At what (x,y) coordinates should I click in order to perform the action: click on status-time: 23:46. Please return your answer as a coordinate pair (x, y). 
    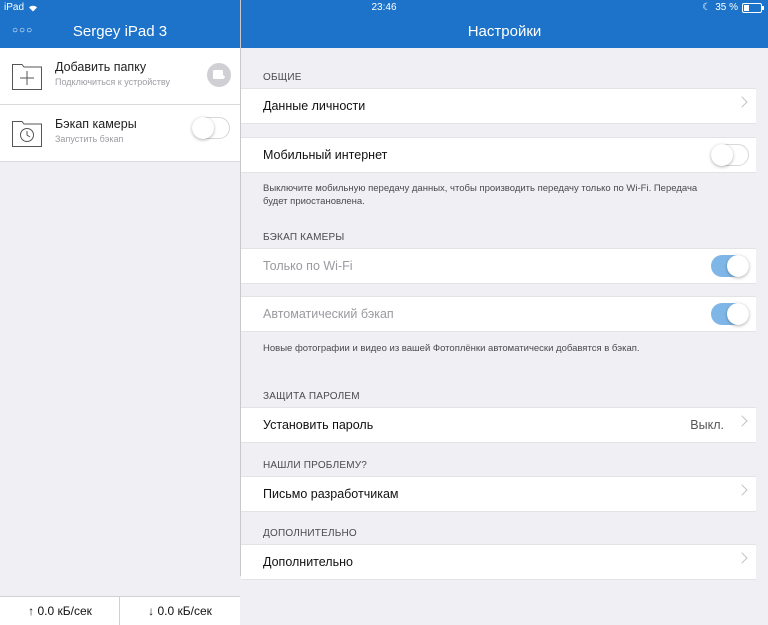
    Looking at the image, I should click on (384, 7).